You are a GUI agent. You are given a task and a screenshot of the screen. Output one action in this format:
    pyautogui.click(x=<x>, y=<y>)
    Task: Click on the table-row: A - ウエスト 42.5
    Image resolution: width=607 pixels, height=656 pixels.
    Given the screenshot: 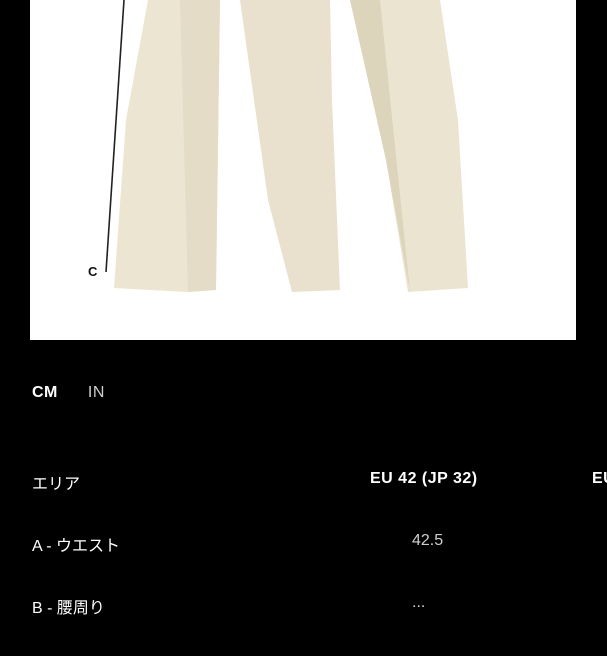 What is the action you would take?
    pyautogui.click(x=319, y=563)
    